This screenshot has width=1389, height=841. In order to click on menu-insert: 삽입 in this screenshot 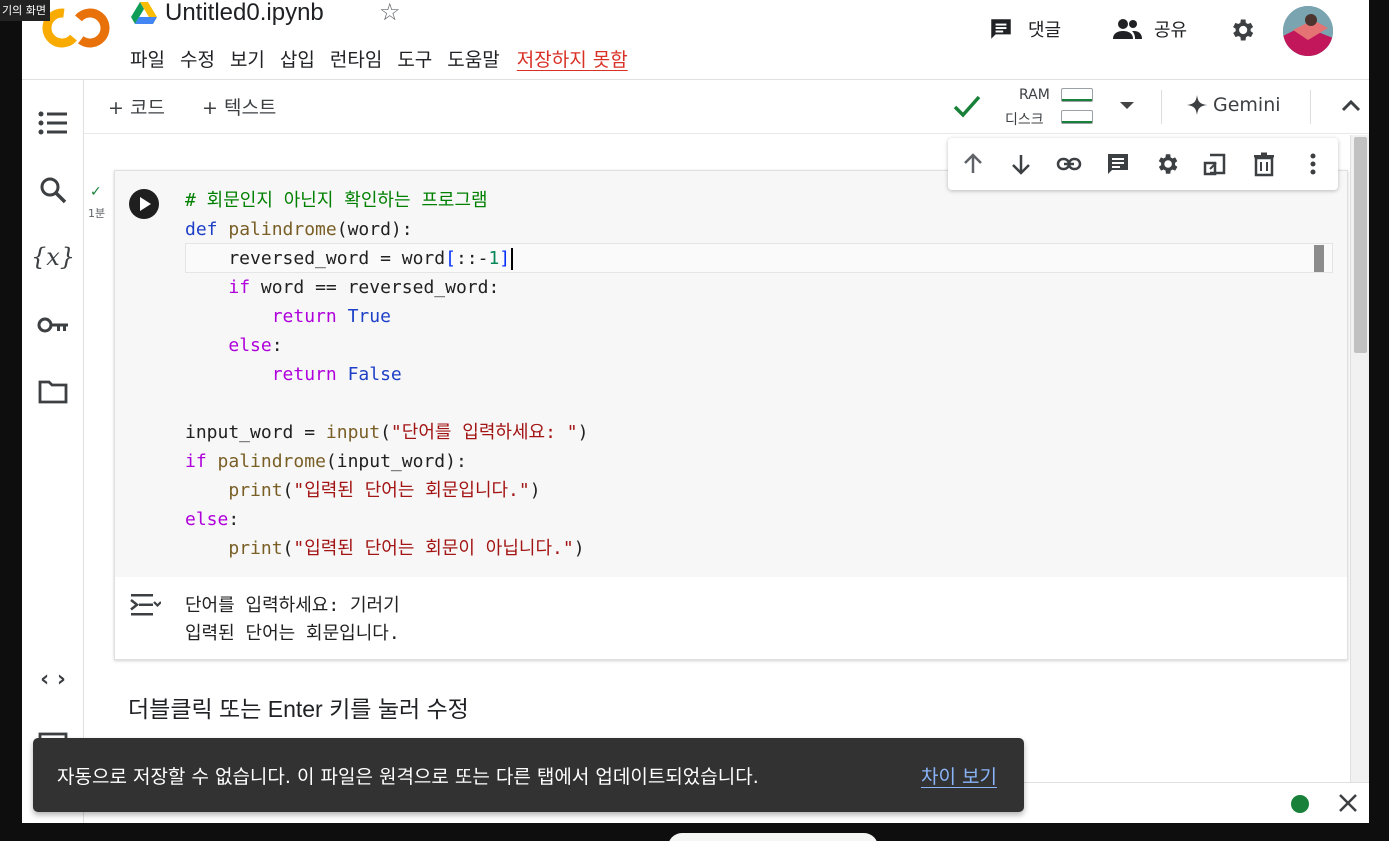, I will do `click(297, 58)`.